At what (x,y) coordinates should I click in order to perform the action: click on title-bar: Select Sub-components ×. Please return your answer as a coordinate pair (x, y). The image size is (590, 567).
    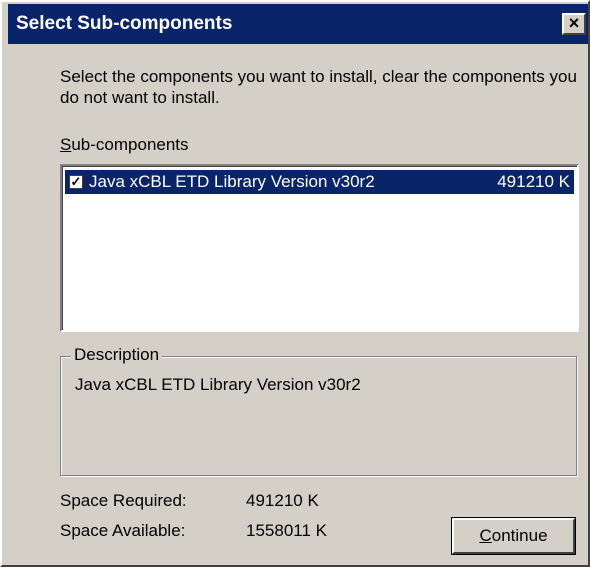
    Looking at the image, I should click on (298, 24).